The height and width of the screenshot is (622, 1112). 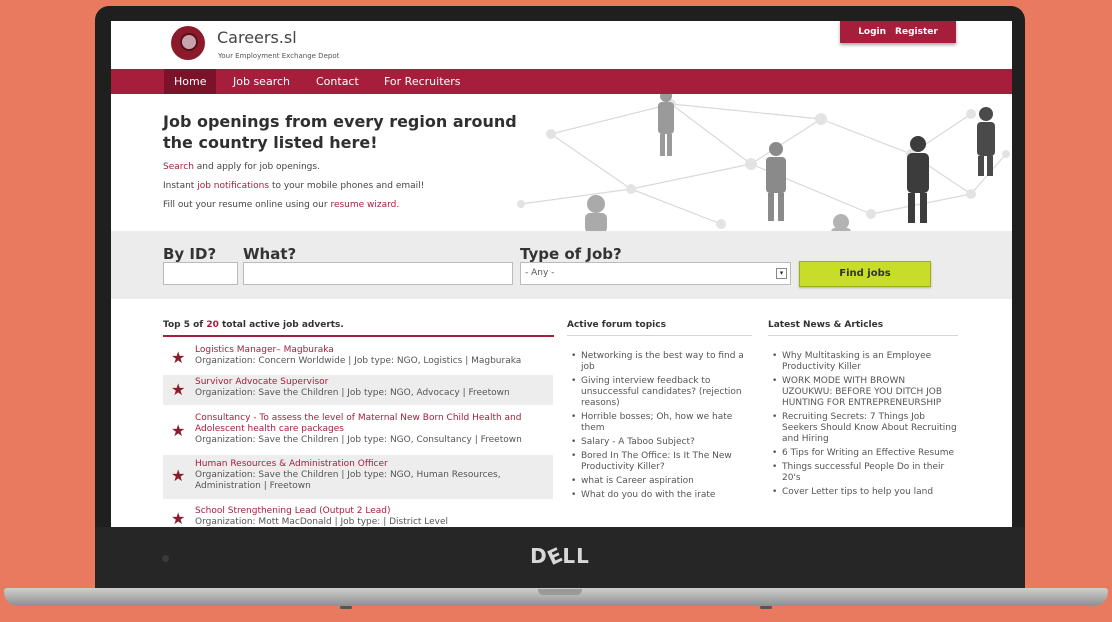 I want to click on news-heading-rule, so click(x=863, y=335).